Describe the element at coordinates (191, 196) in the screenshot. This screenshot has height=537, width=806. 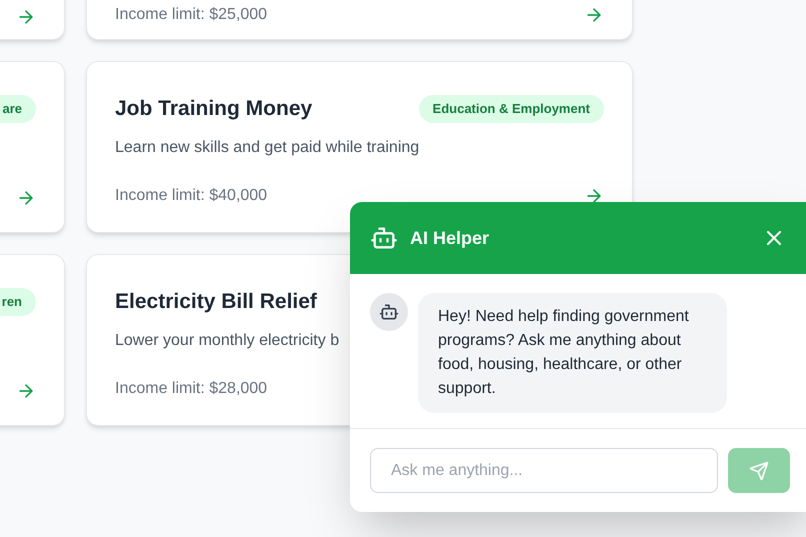
I see `income-limit: Income limit: $40,000` at that location.